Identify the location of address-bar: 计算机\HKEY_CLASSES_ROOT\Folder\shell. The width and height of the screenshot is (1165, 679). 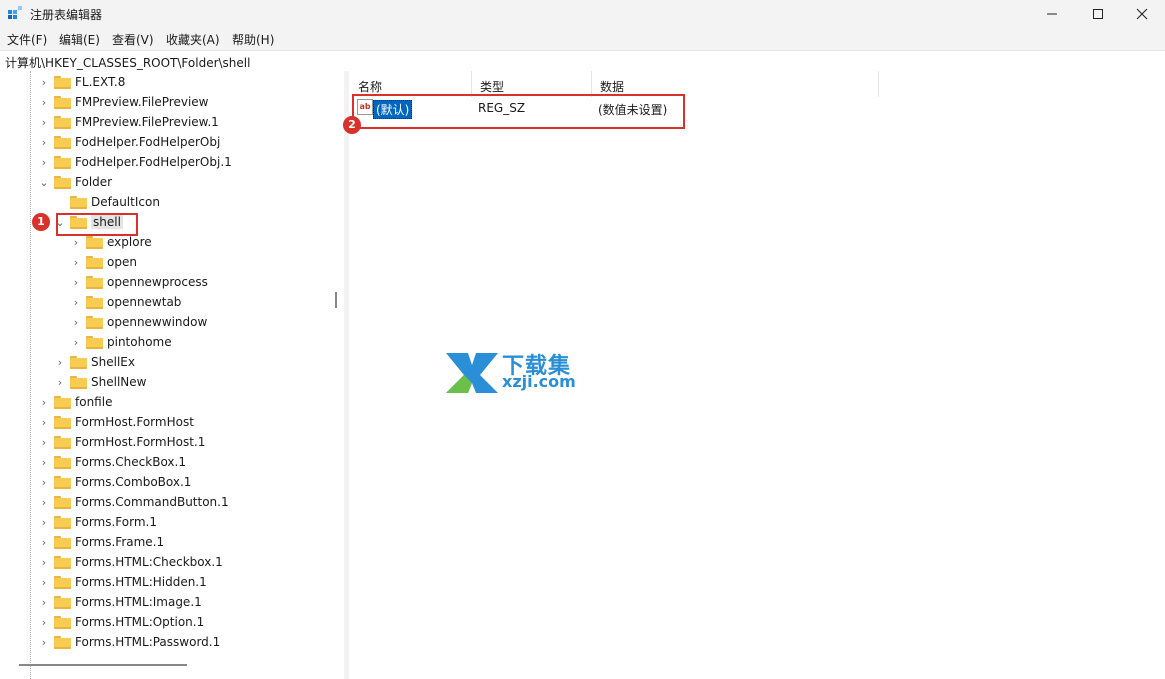
(582, 61).